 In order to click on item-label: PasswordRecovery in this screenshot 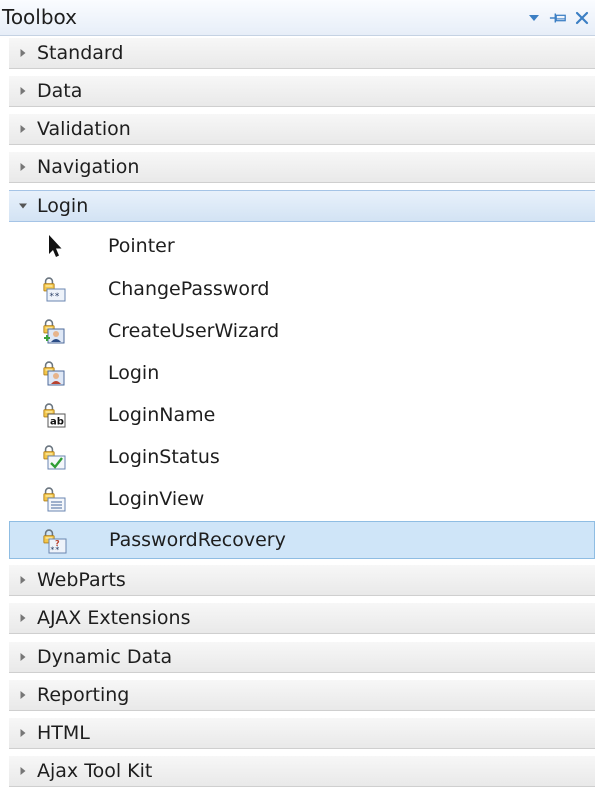, I will do `click(197, 540)`.